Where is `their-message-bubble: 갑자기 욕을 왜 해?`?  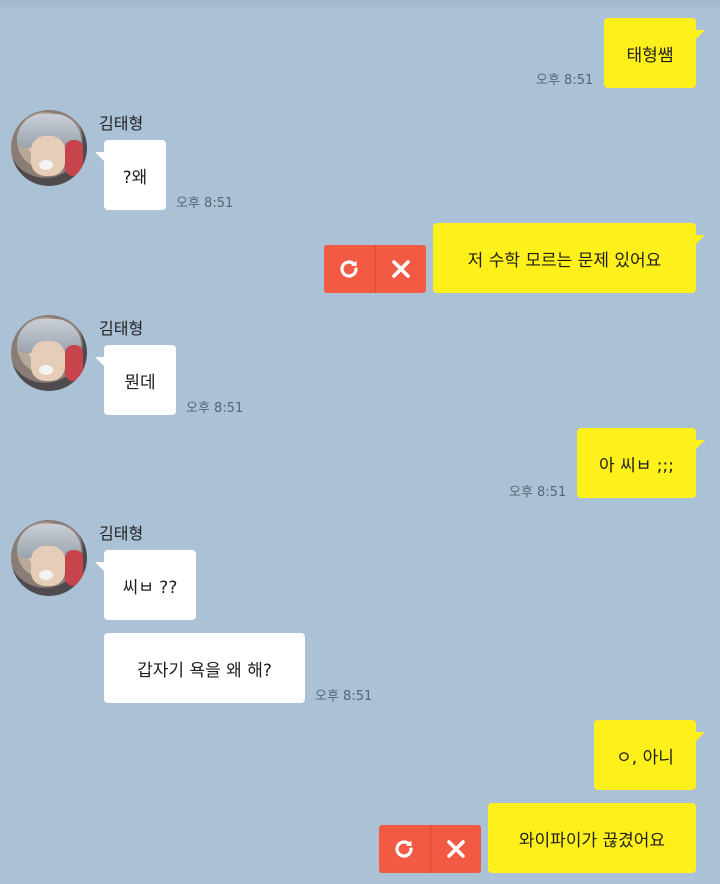 their-message-bubble: 갑자기 욕을 왜 해? is located at coordinates (204, 668).